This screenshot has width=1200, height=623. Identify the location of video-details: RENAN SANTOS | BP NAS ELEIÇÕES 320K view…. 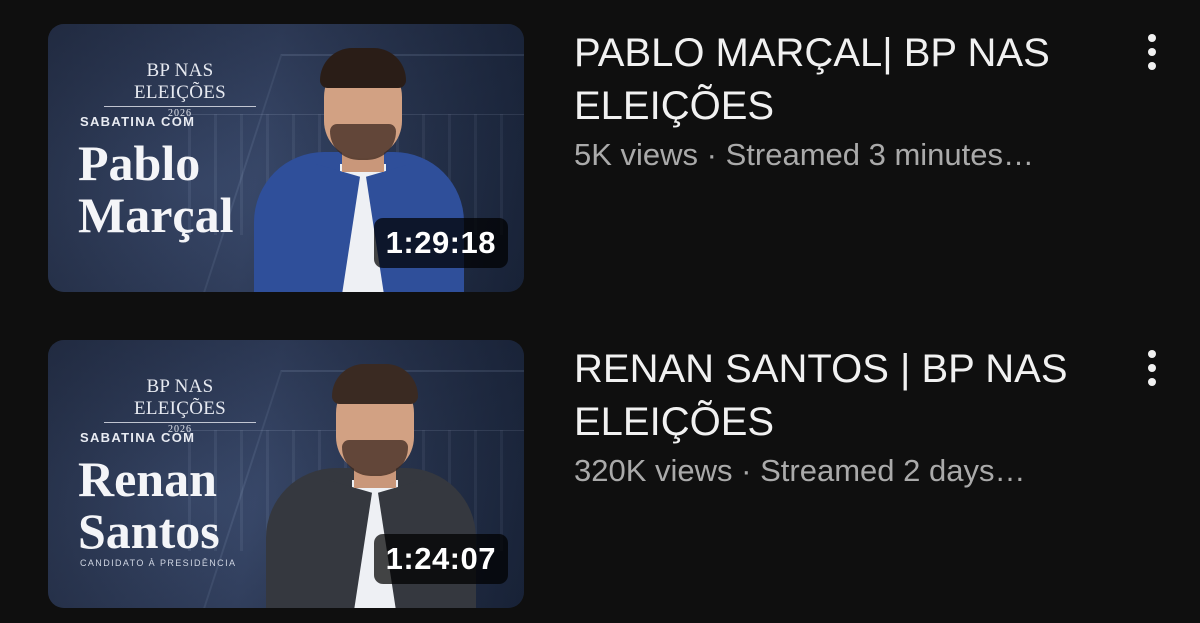
(854, 417).